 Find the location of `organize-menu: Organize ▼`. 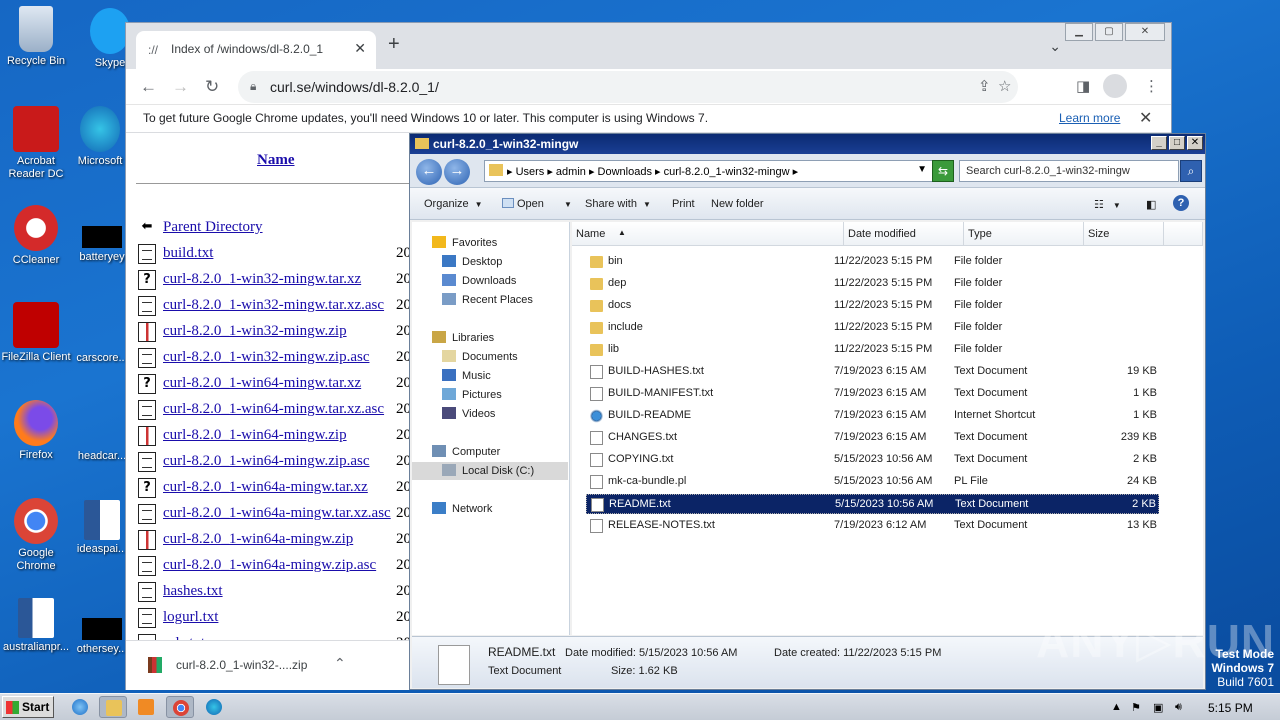

organize-menu: Organize ▼ is located at coordinates (453, 204).